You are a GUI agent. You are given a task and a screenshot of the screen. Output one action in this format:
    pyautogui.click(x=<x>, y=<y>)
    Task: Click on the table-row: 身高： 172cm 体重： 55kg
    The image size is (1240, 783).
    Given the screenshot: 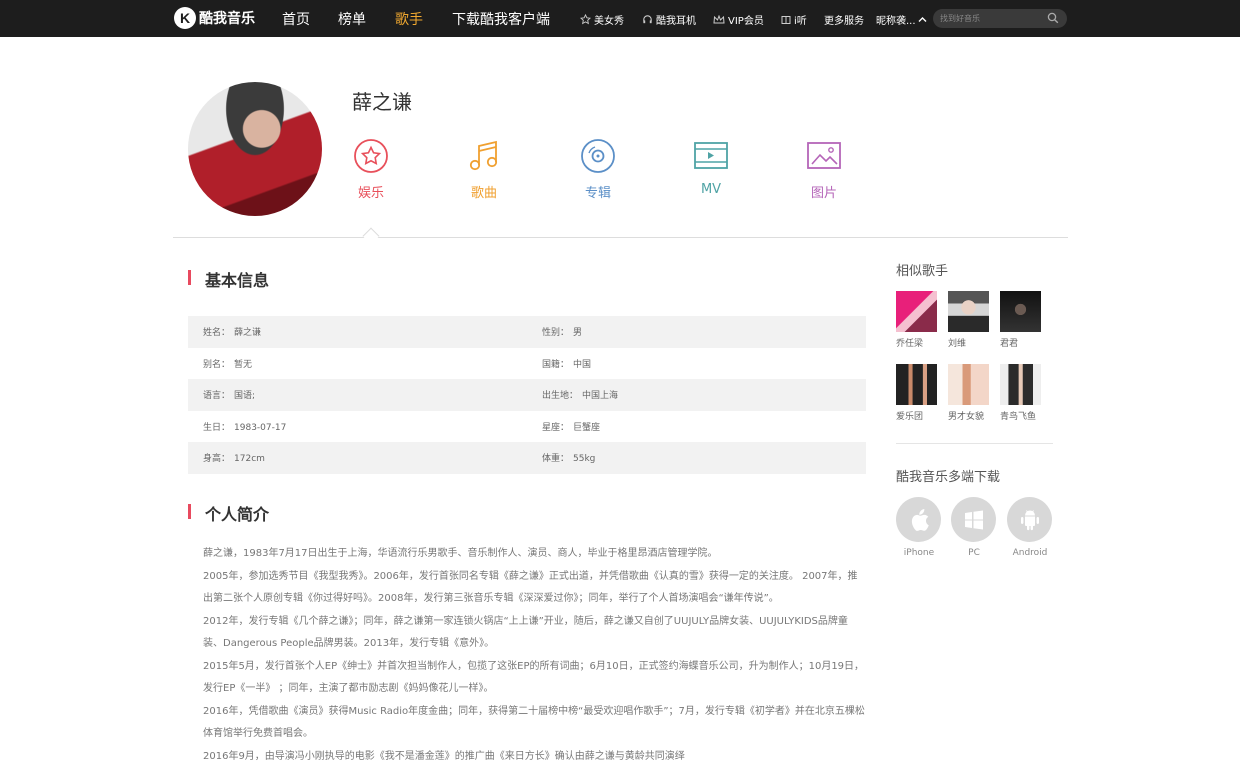 What is the action you would take?
    pyautogui.click(x=527, y=458)
    